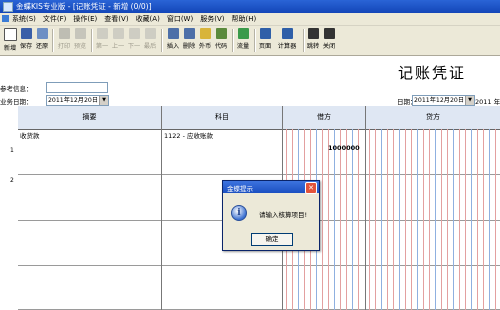 This screenshot has height=310, width=500. What do you see at coordinates (90, 118) in the screenshot?
I see `header-summary: 摘要` at bounding box center [90, 118].